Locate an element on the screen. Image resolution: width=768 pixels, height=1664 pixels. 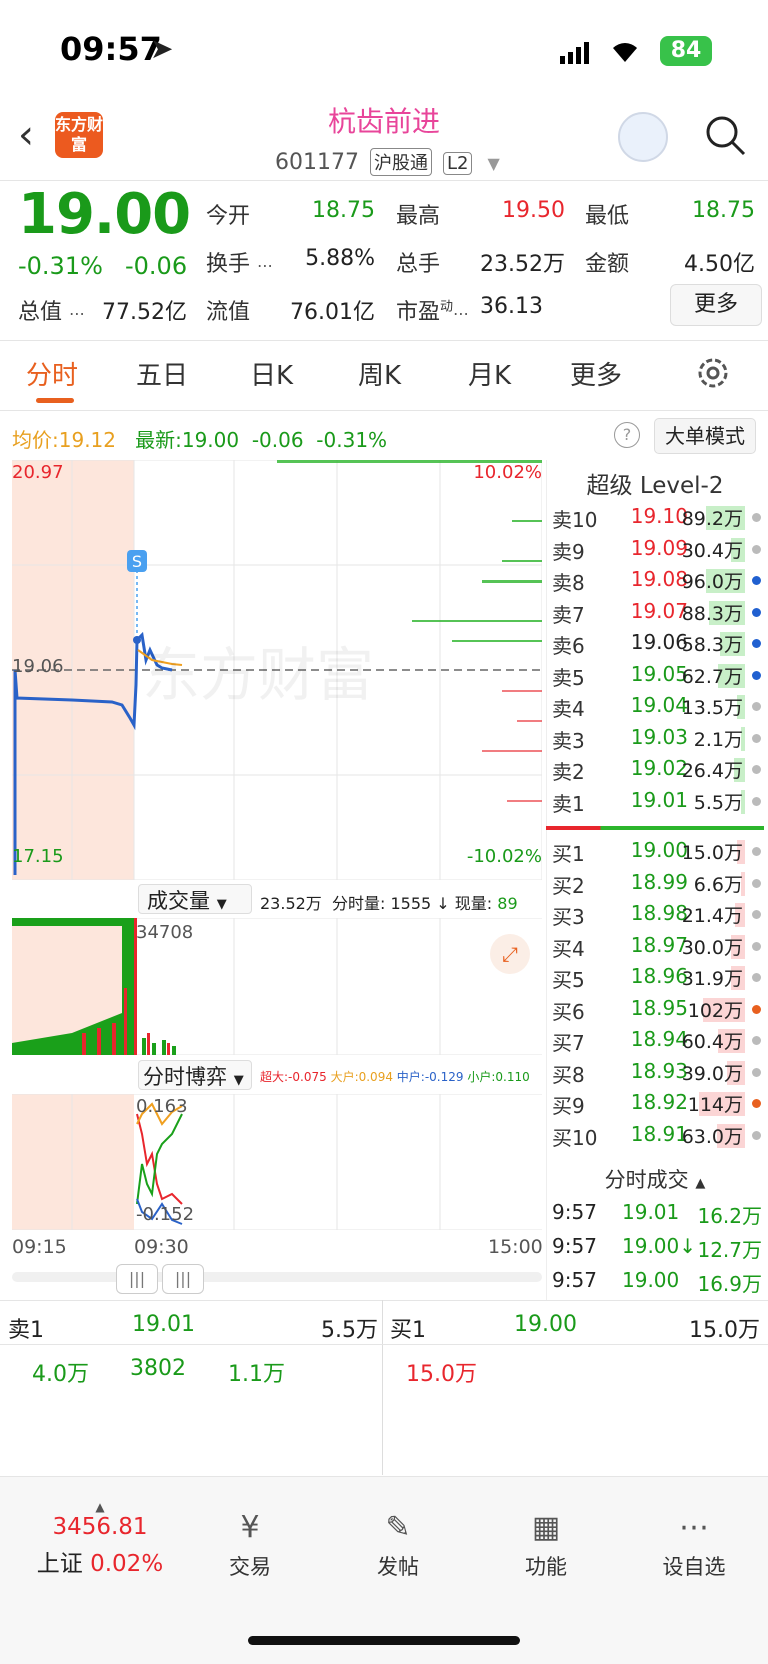
search-icon is located at coordinates (725, 137).